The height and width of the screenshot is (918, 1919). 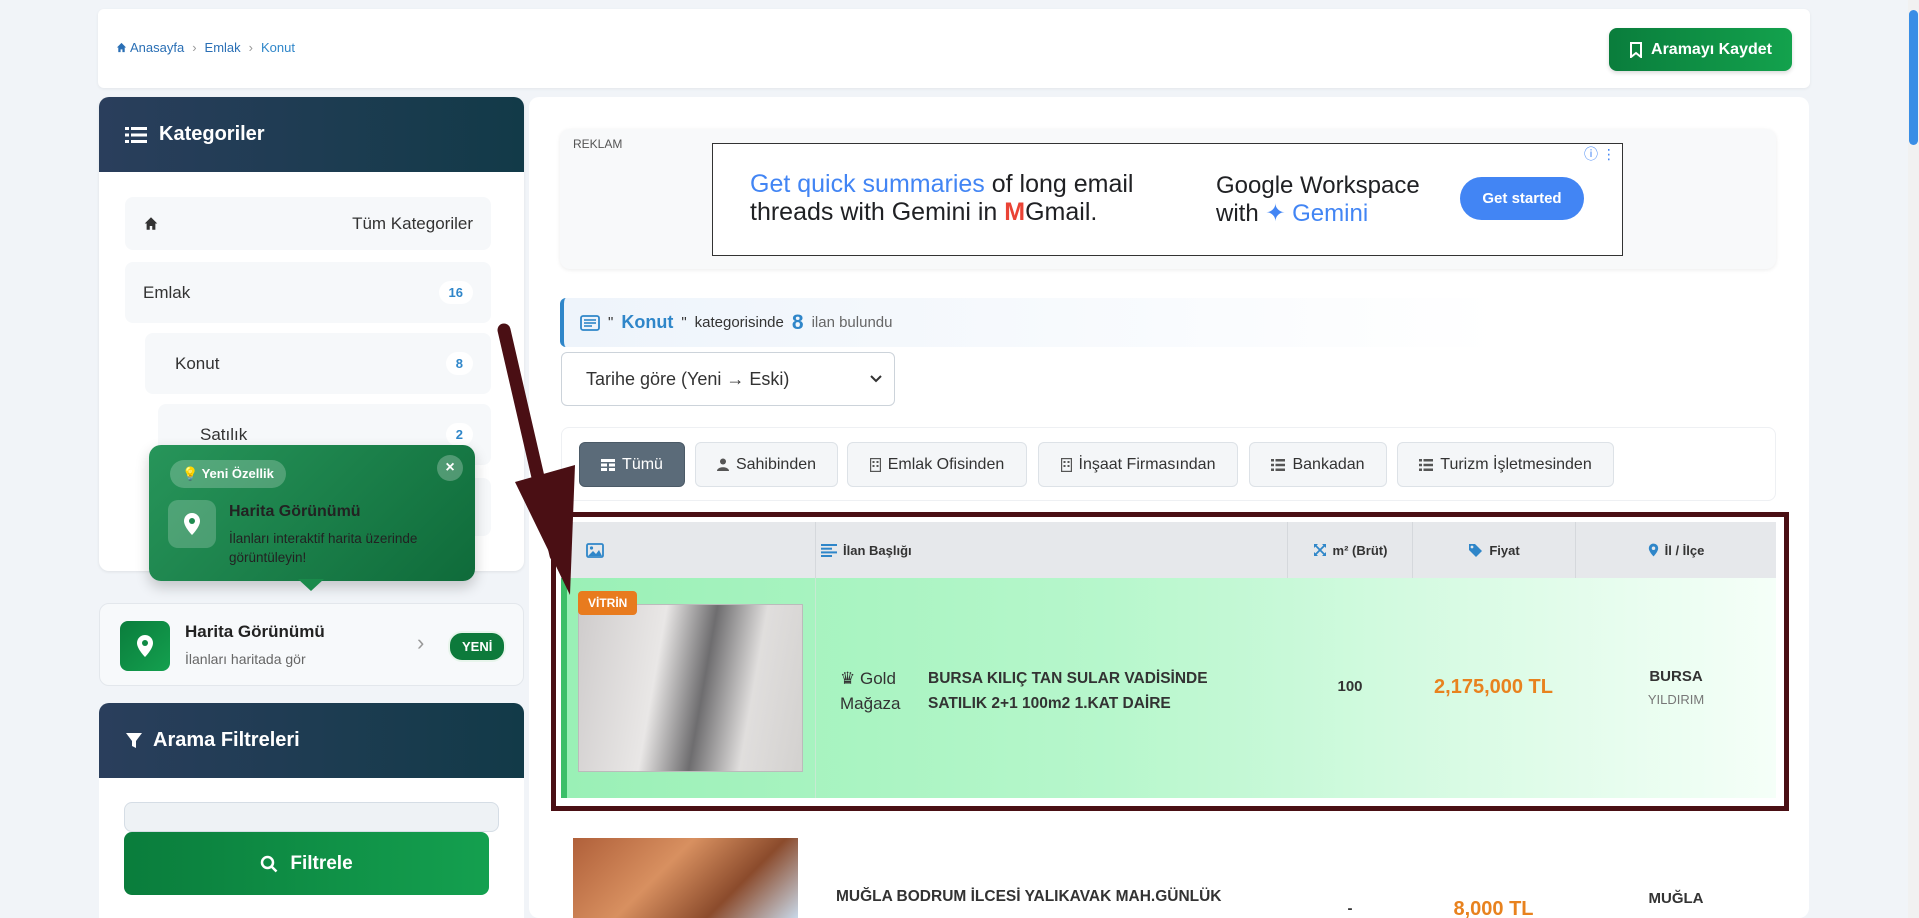 What do you see at coordinates (1913, 77) in the screenshot?
I see `scrollbar-thumb` at bounding box center [1913, 77].